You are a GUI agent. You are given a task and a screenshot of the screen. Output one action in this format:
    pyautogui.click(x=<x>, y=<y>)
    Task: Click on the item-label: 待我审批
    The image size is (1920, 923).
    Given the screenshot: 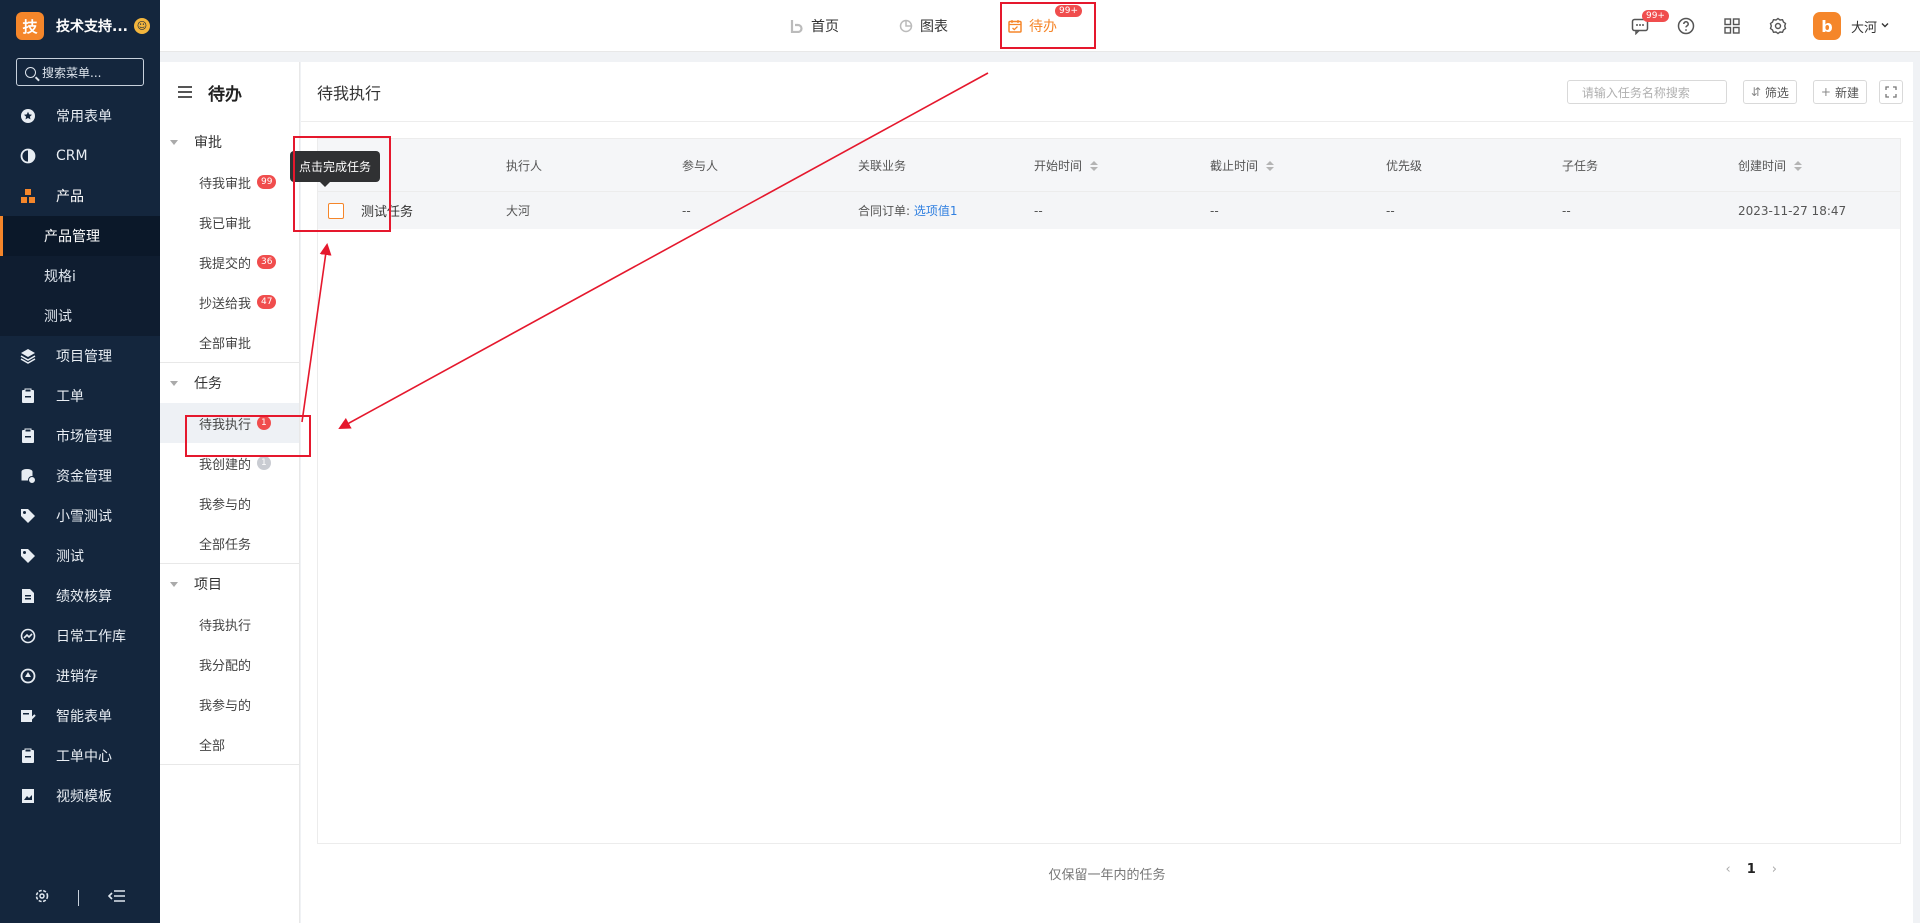 What is the action you would take?
    pyautogui.click(x=225, y=184)
    